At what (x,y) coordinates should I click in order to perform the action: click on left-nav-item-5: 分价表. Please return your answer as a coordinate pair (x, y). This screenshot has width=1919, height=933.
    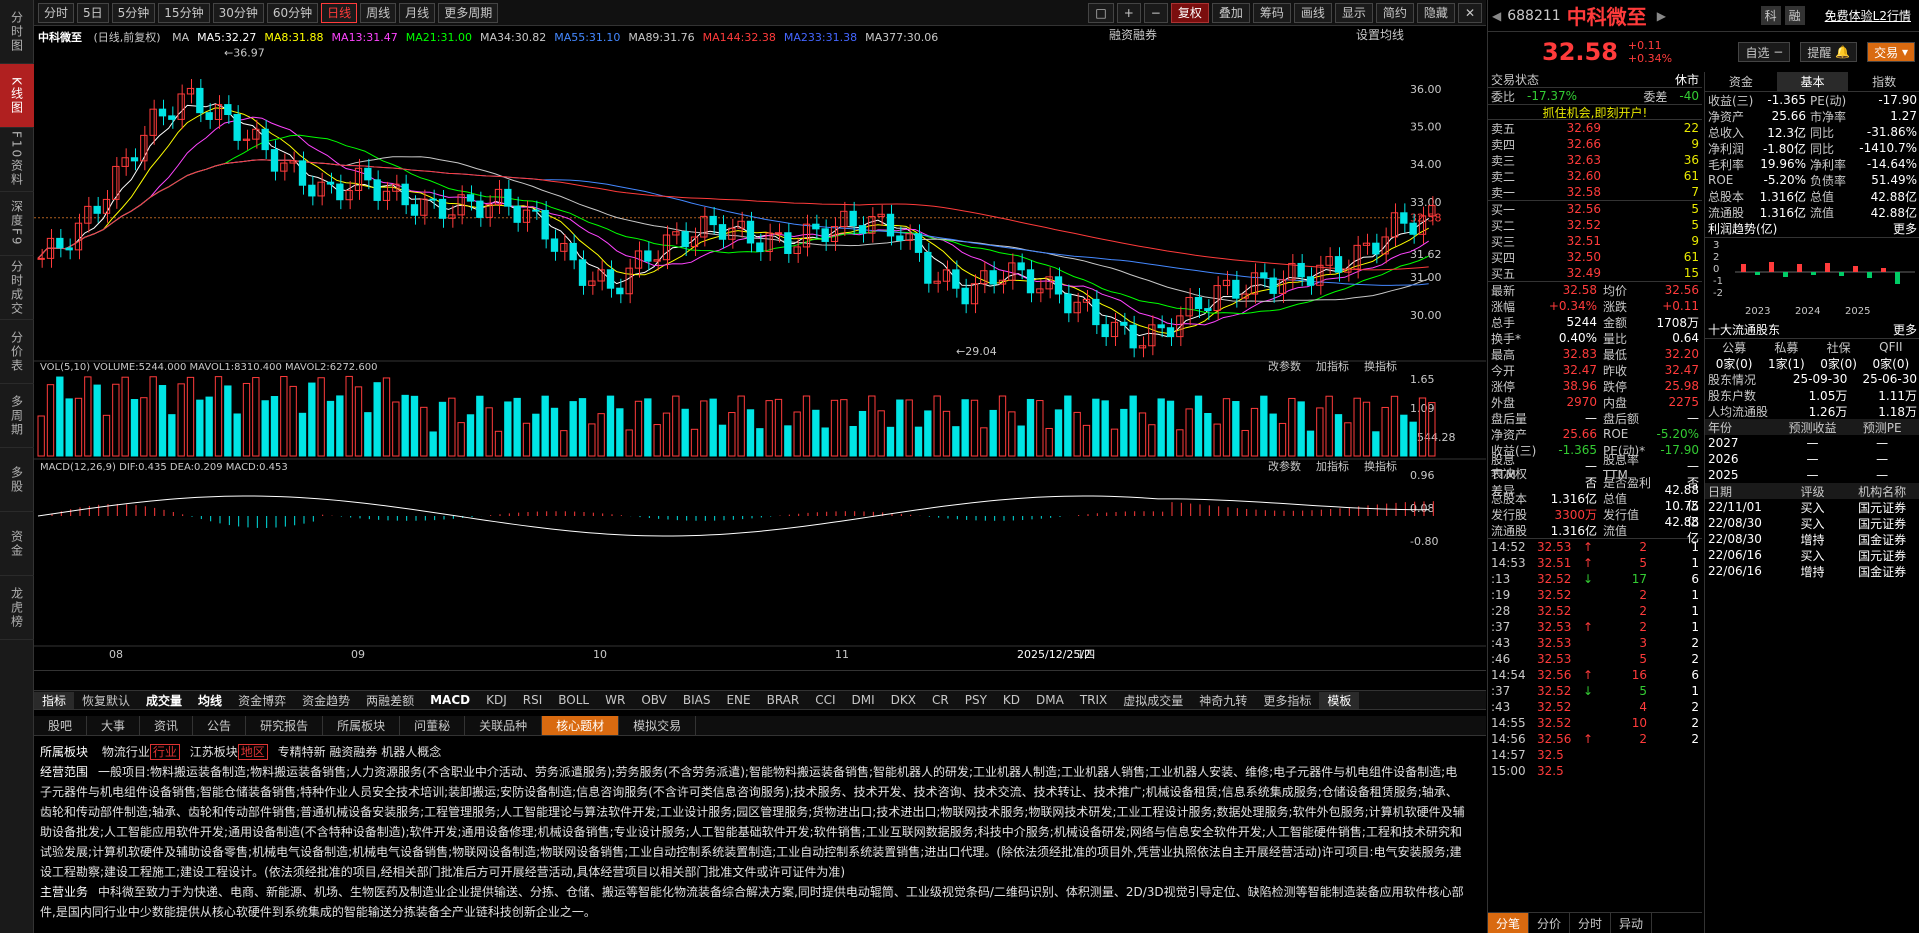
    Looking at the image, I should click on (17, 352).